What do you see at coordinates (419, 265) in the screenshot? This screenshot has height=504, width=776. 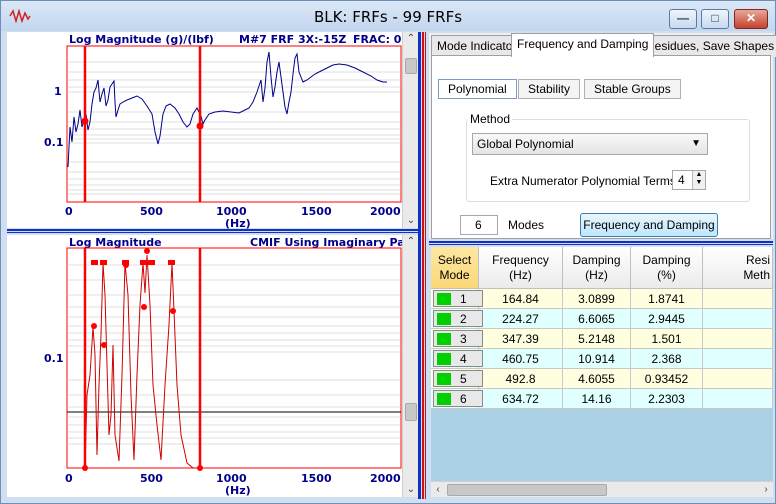 I see `vertical-splitter-blue` at bounding box center [419, 265].